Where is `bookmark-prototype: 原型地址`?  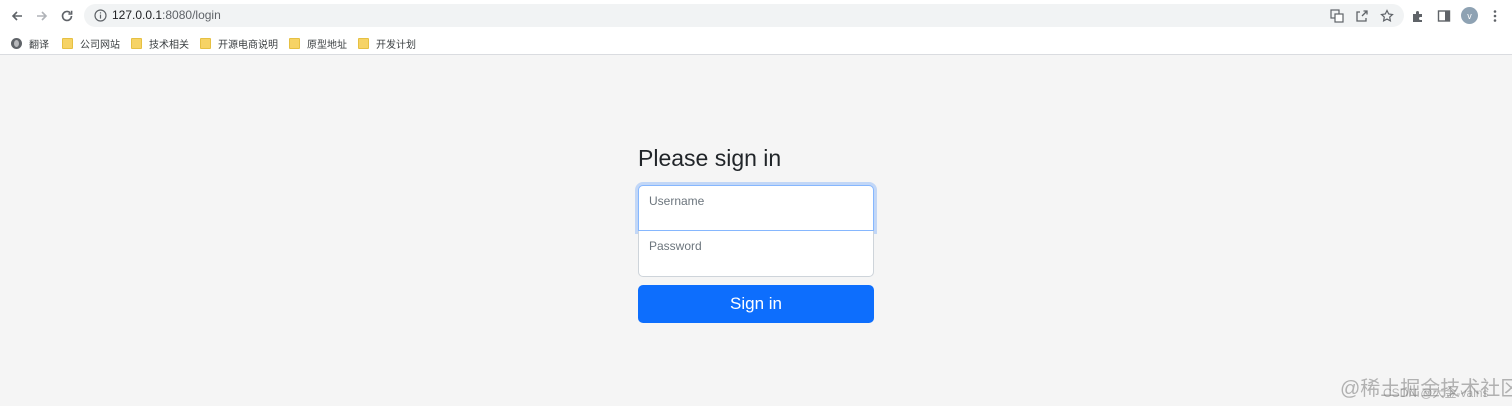 bookmark-prototype: 原型地址 is located at coordinates (318, 43).